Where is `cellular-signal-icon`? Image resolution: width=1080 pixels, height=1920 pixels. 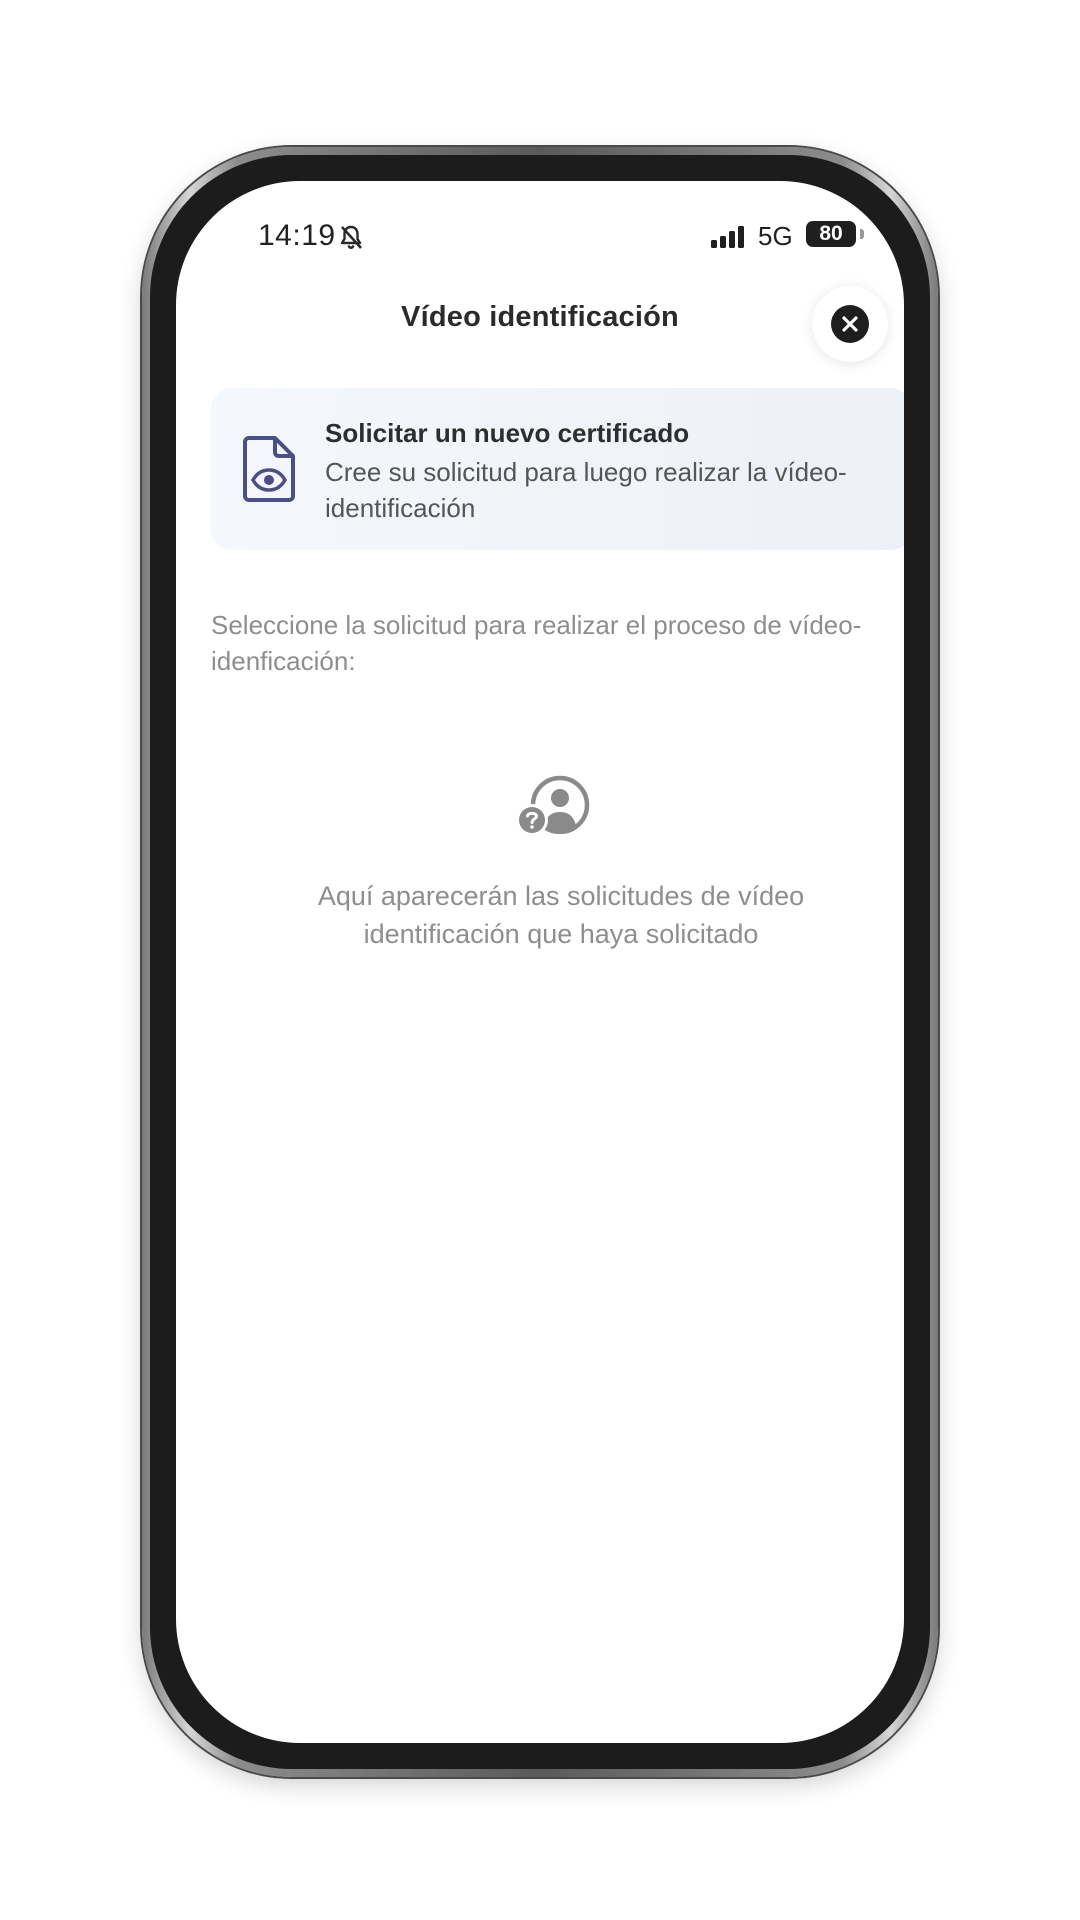
cellular-signal-icon is located at coordinates (729, 237).